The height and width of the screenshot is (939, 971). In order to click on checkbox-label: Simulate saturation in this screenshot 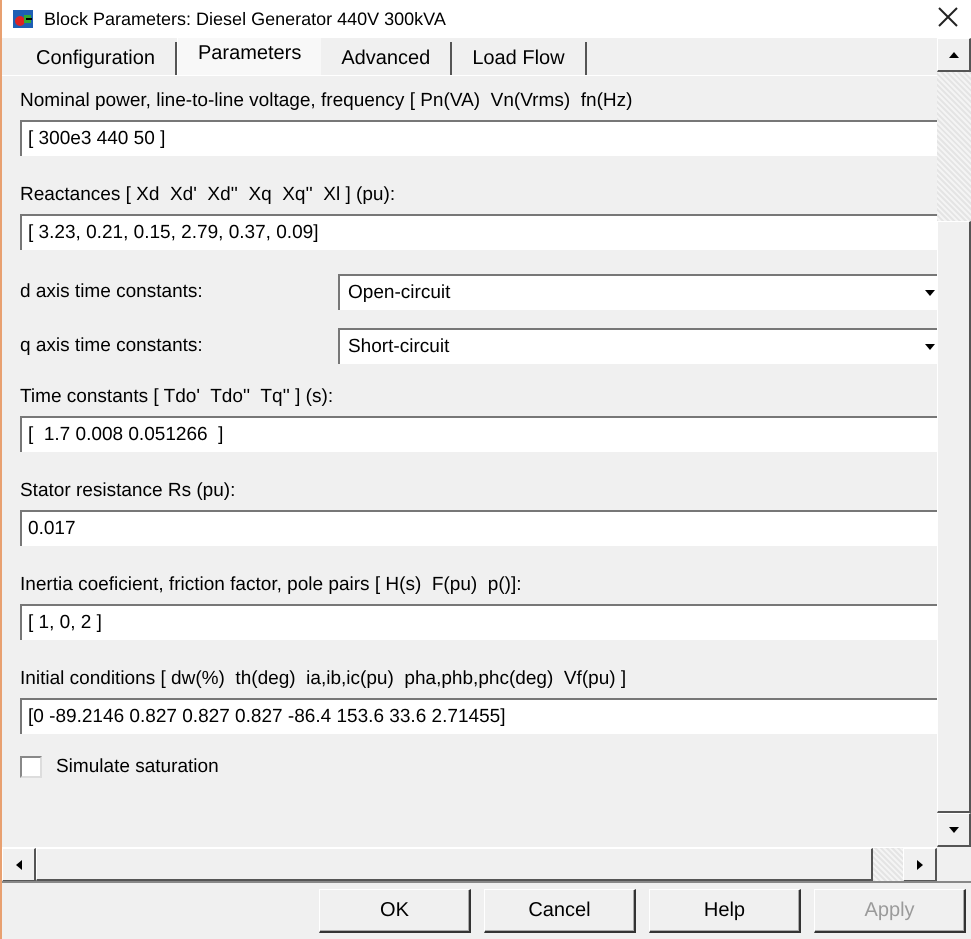, I will do `click(137, 767)`.